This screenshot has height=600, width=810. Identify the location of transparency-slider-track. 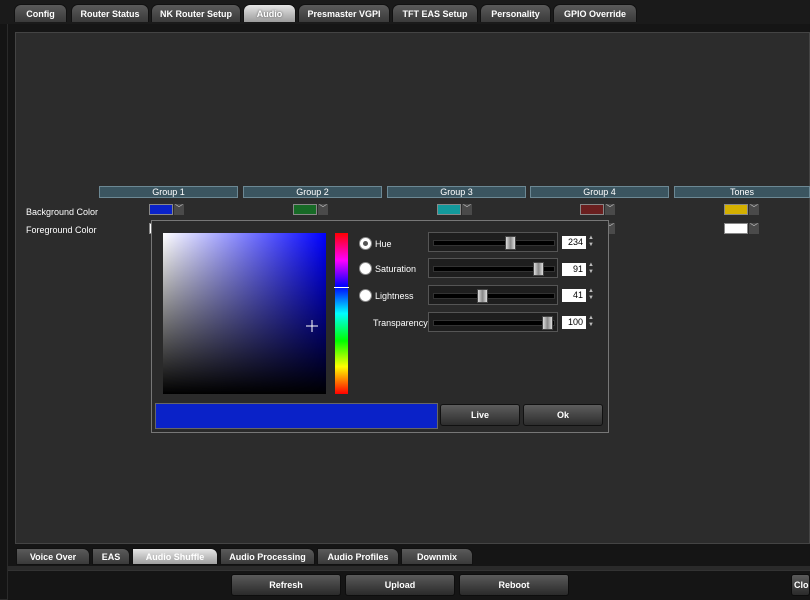
(494, 323).